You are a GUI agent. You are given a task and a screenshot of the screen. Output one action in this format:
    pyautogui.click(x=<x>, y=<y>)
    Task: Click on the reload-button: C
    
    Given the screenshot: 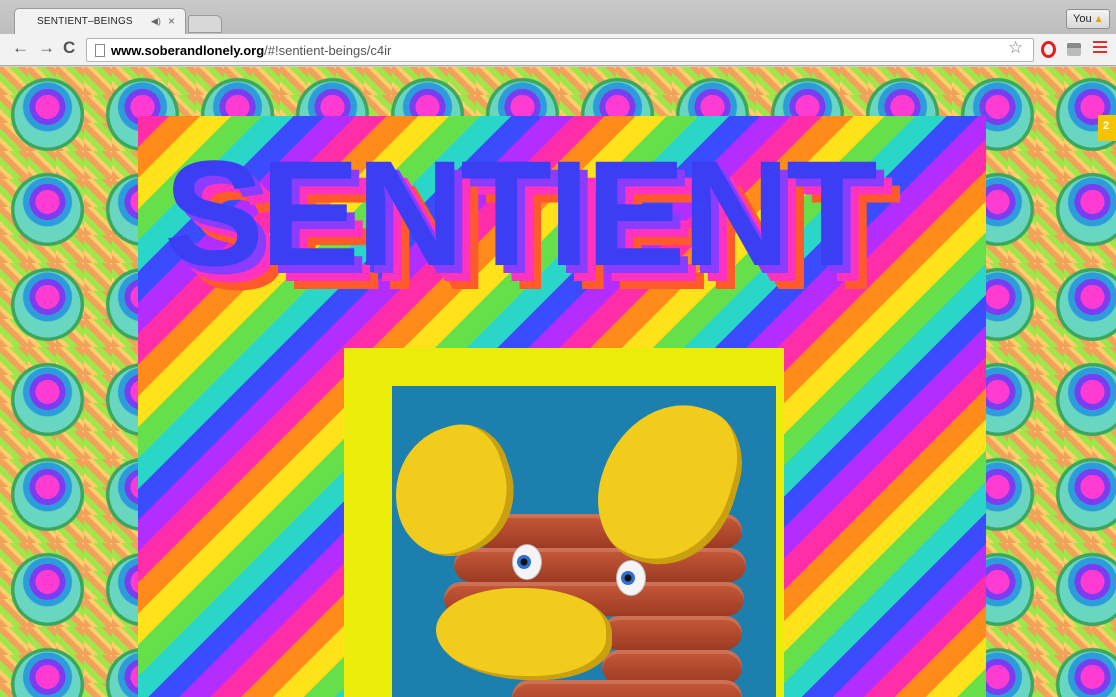 What is the action you would take?
    pyautogui.click(x=69, y=48)
    